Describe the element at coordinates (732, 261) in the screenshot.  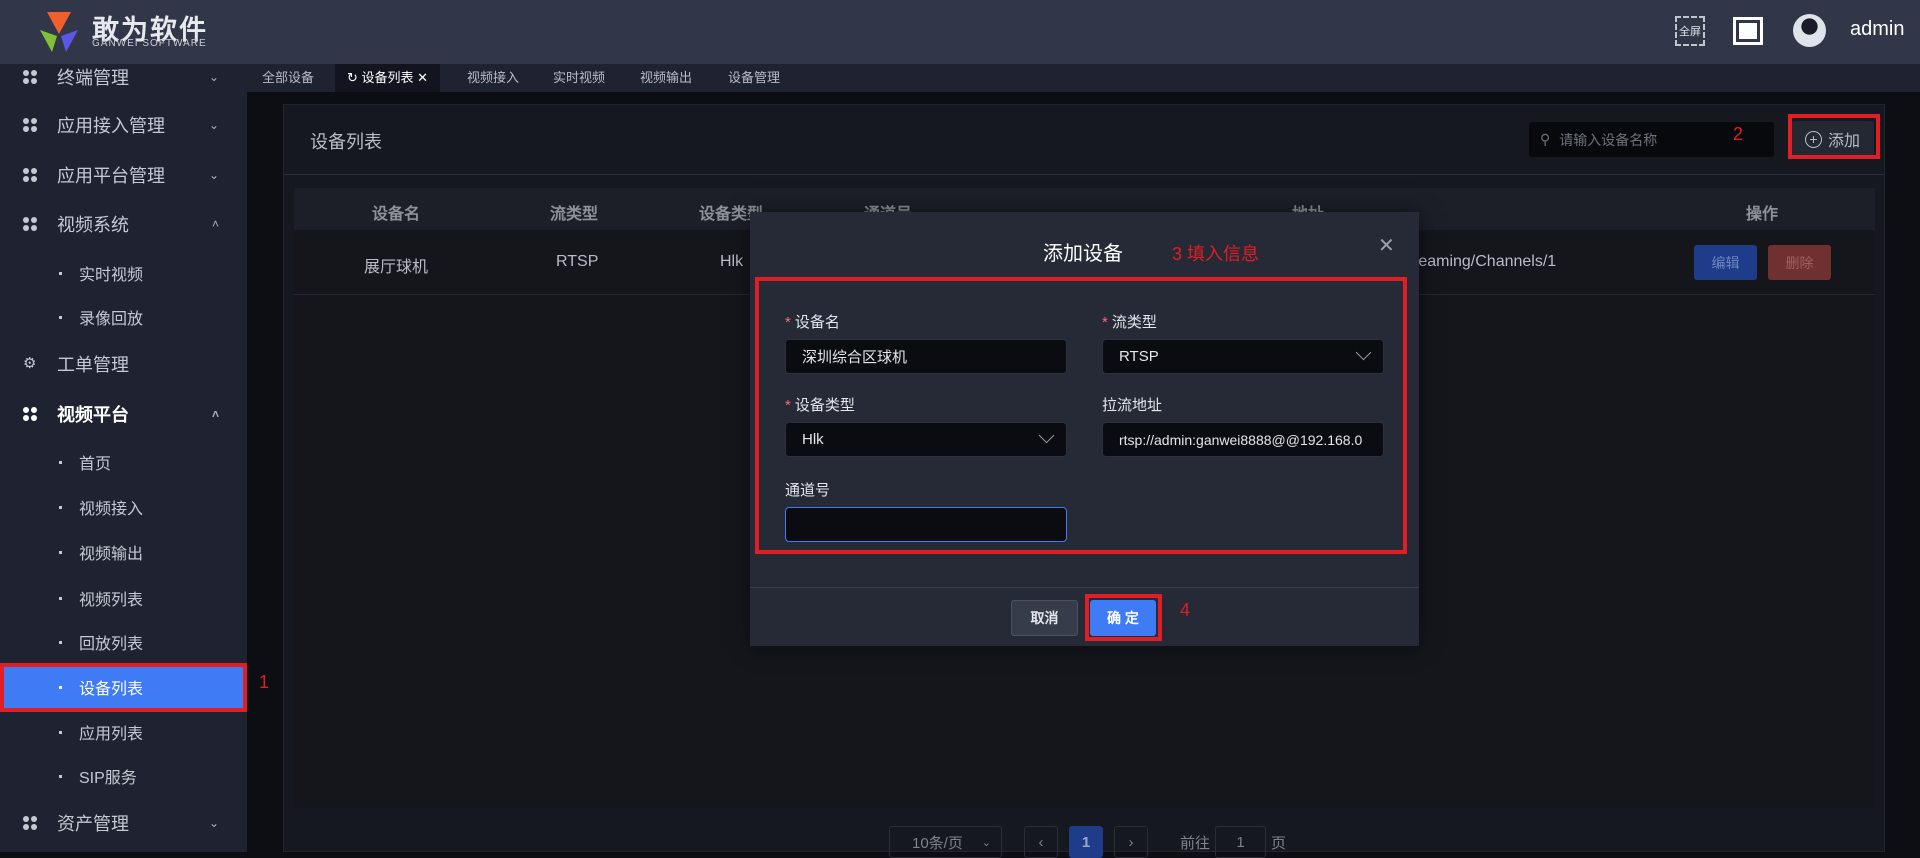
I see `cell-device-type: Hlk` at that location.